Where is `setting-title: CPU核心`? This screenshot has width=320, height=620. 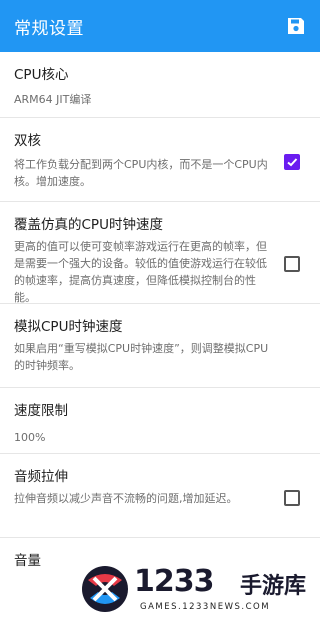 setting-title: CPU核心 is located at coordinates (41, 75).